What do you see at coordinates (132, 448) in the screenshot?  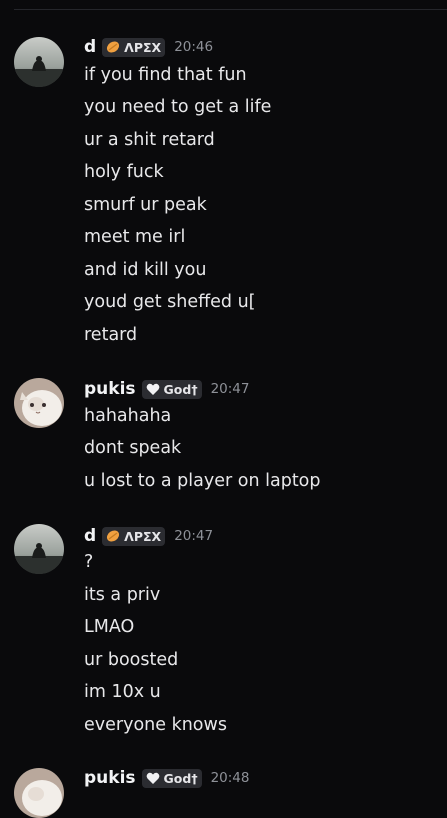 I see `message-text: dont speak` at bounding box center [132, 448].